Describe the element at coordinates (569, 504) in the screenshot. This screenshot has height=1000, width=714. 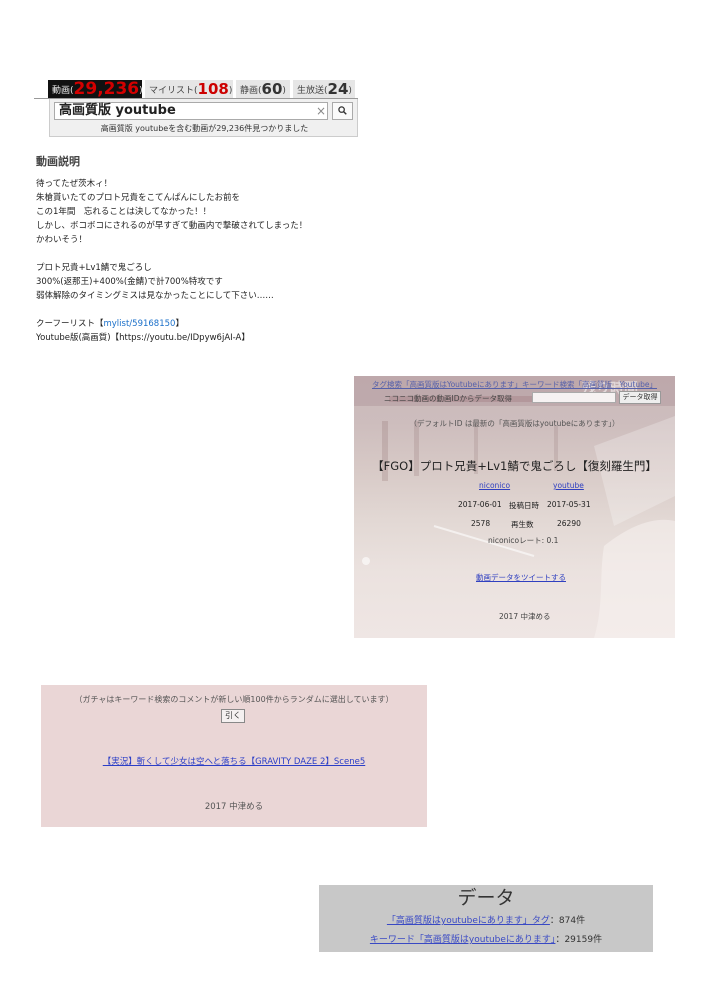
I see `posted-date-youtube: 2017-05-31` at that location.